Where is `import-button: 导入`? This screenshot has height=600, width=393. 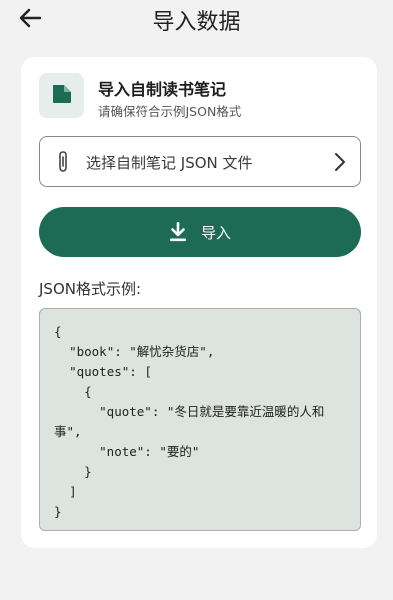
import-button: 导入 is located at coordinates (200, 232).